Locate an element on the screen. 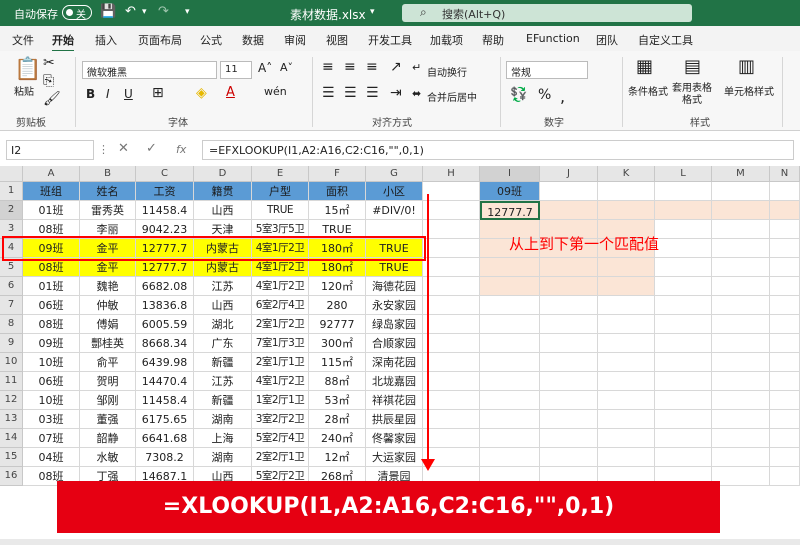 The width and height of the screenshot is (800, 545). data-cell: 03班 is located at coordinates (51, 419).